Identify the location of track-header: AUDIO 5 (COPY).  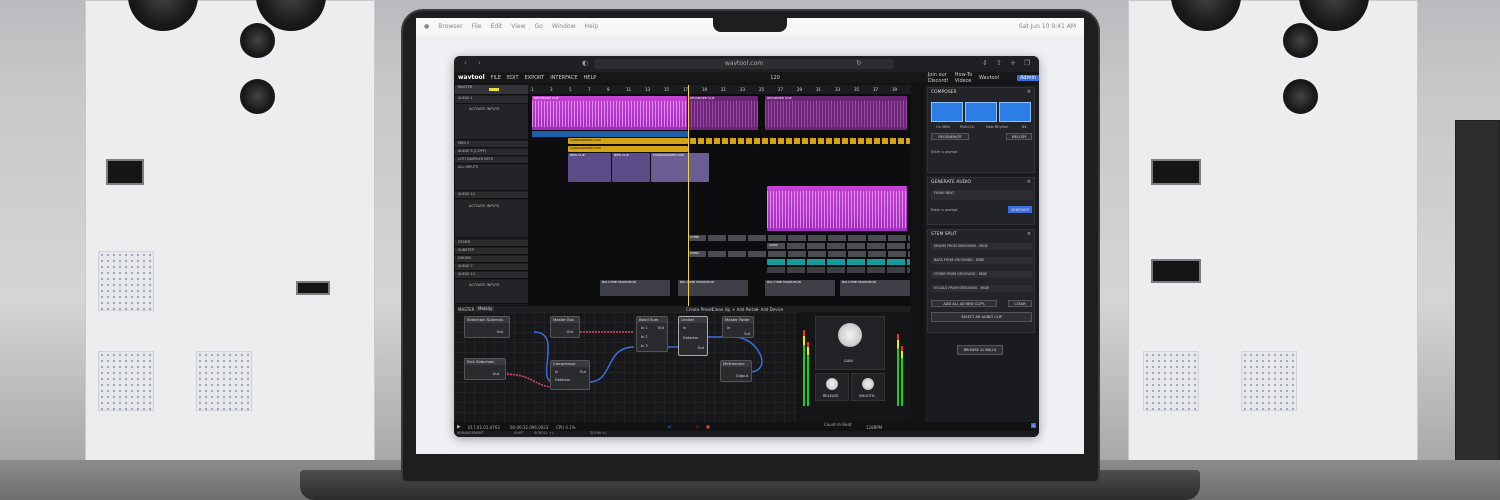
(491, 152).